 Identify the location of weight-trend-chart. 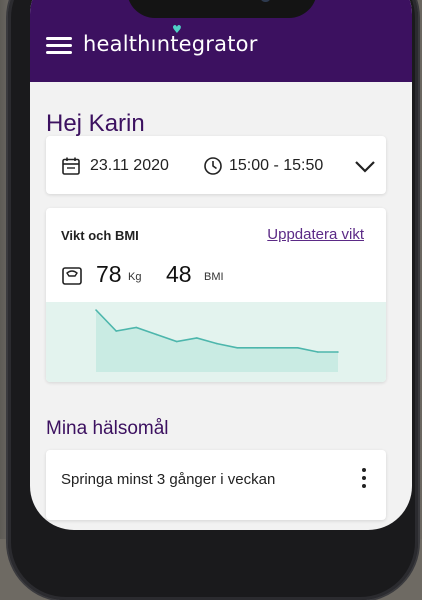
(217, 340).